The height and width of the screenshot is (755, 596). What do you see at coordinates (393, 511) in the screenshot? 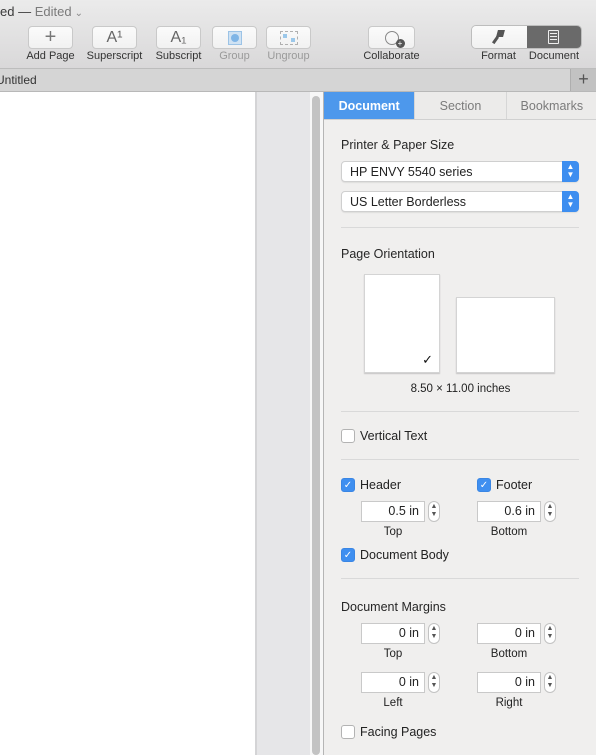
I see `header-top-input: 0.5 in` at bounding box center [393, 511].